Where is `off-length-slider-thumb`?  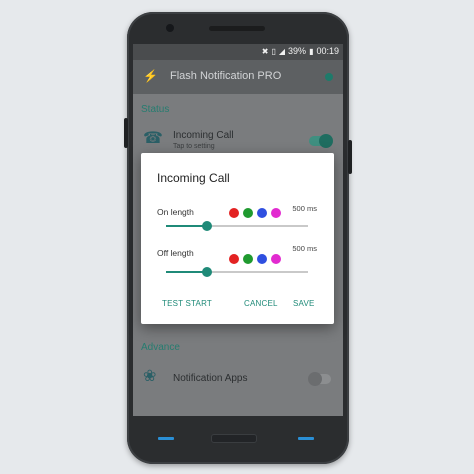
off-length-slider-thumb is located at coordinates (207, 272).